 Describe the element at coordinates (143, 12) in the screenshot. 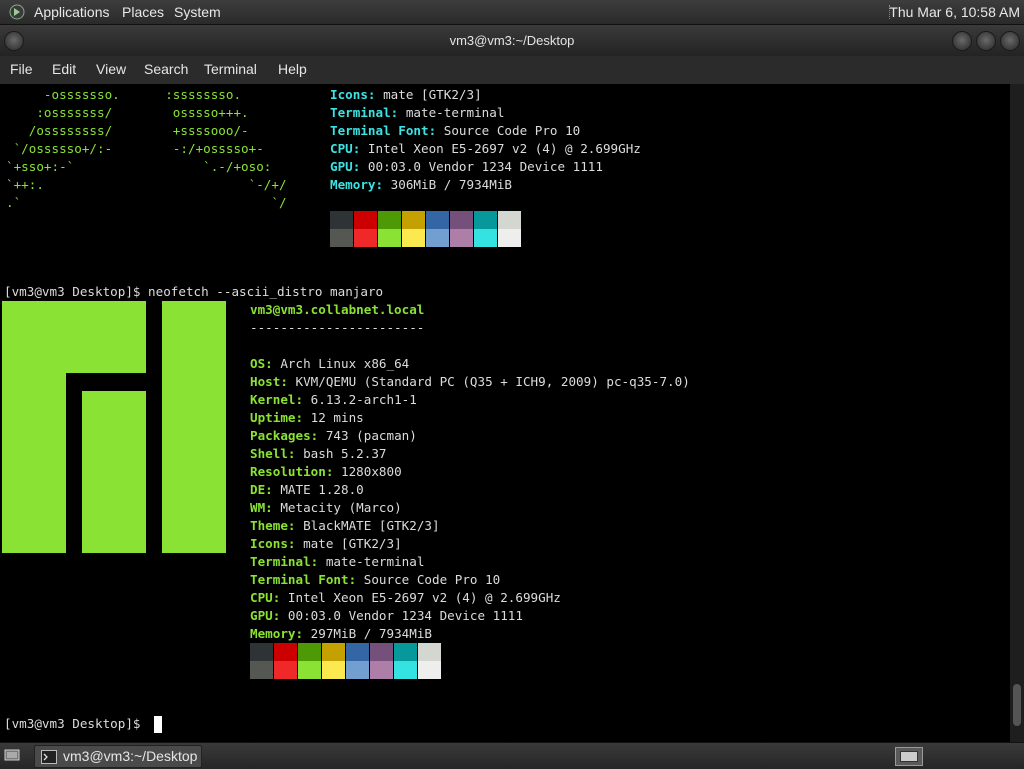

I see `places-menu: Places` at that location.